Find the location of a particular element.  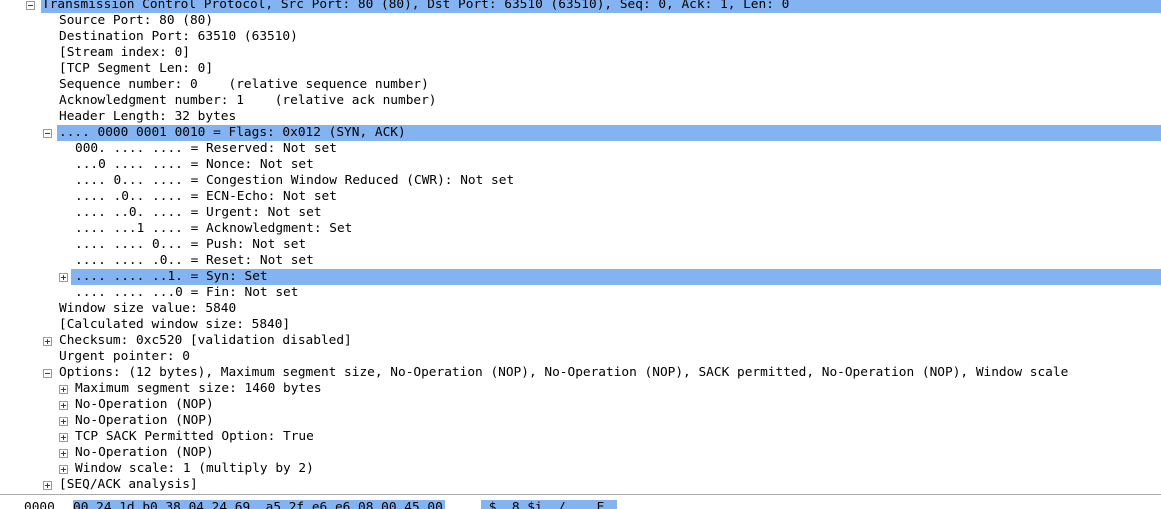

tree-row-label: Urgent pointer: 0 is located at coordinates (124, 356).